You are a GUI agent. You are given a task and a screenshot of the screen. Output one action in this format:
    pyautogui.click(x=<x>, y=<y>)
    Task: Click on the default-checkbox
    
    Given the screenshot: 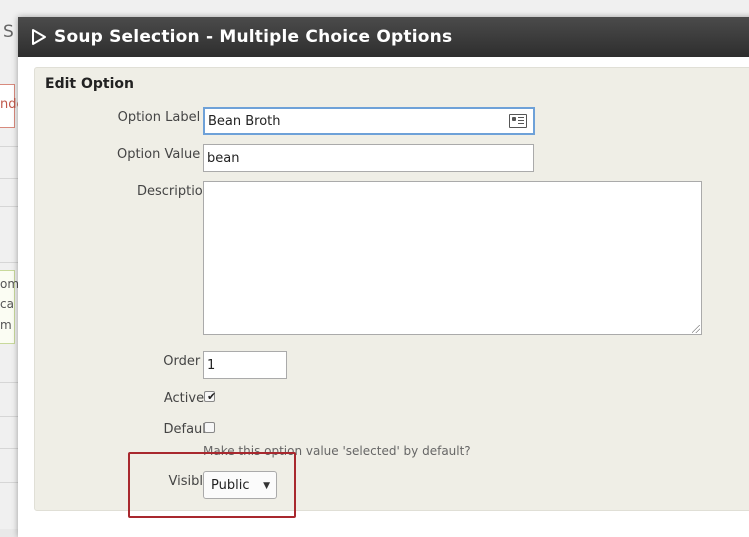 What is the action you would take?
    pyautogui.click(x=209, y=427)
    